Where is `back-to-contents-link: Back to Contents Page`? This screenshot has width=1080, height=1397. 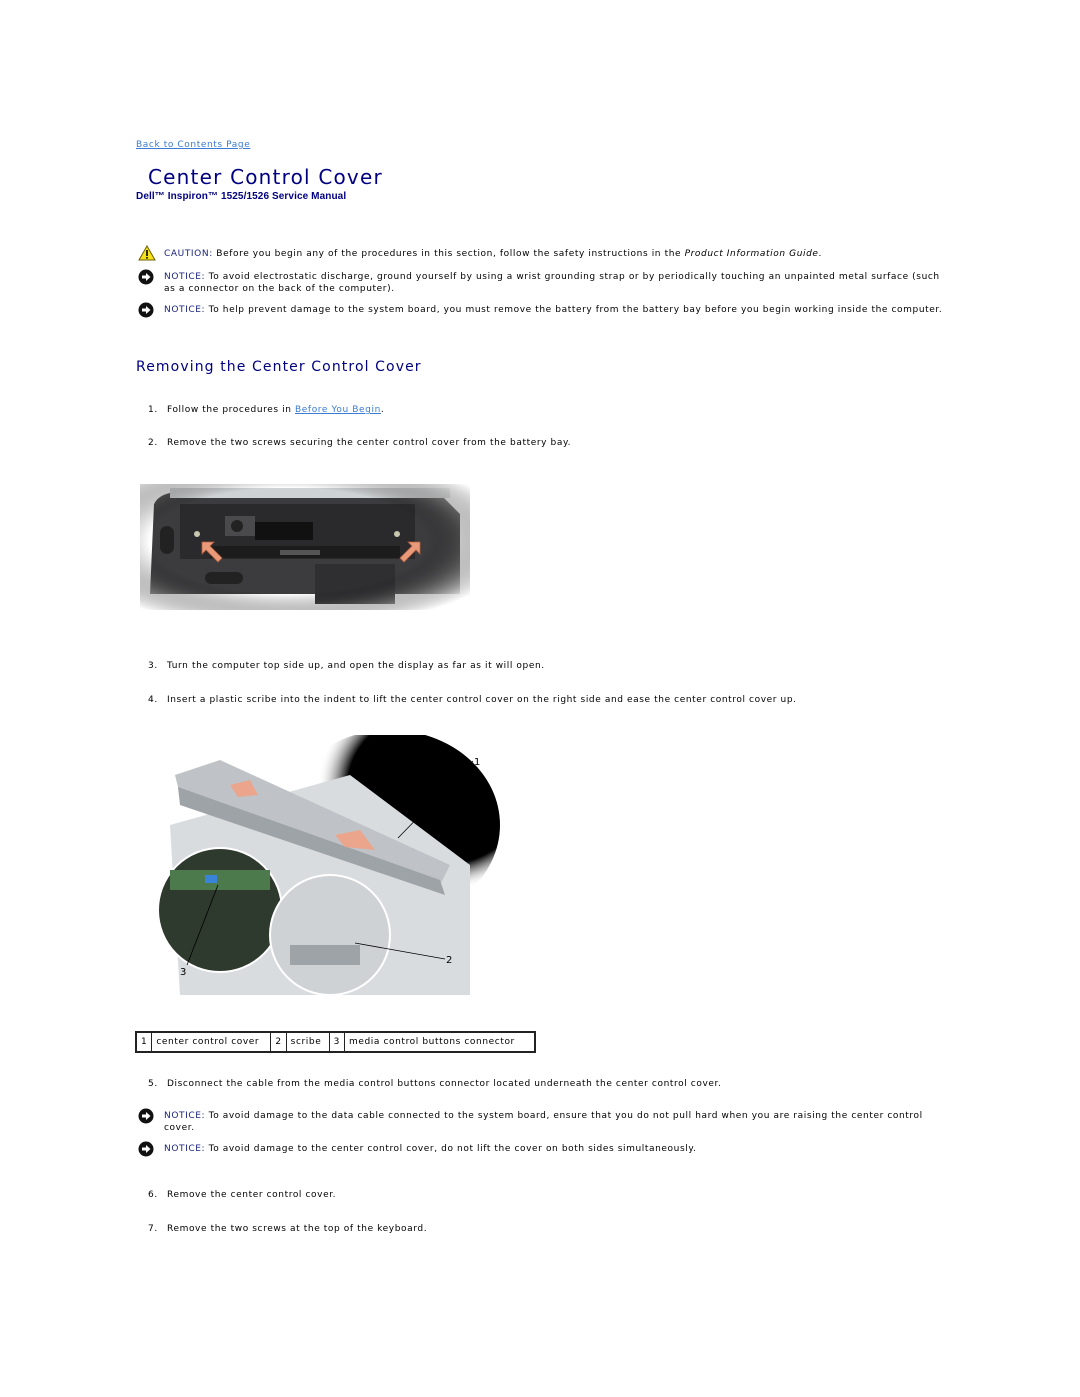
back-to-contents-link: Back to Contents Page is located at coordinates (193, 145).